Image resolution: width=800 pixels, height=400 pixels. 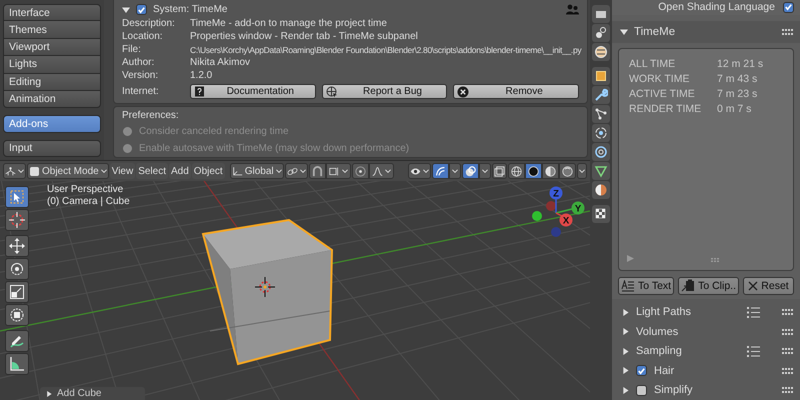 I want to click on editor-type-button, so click(x=14, y=171).